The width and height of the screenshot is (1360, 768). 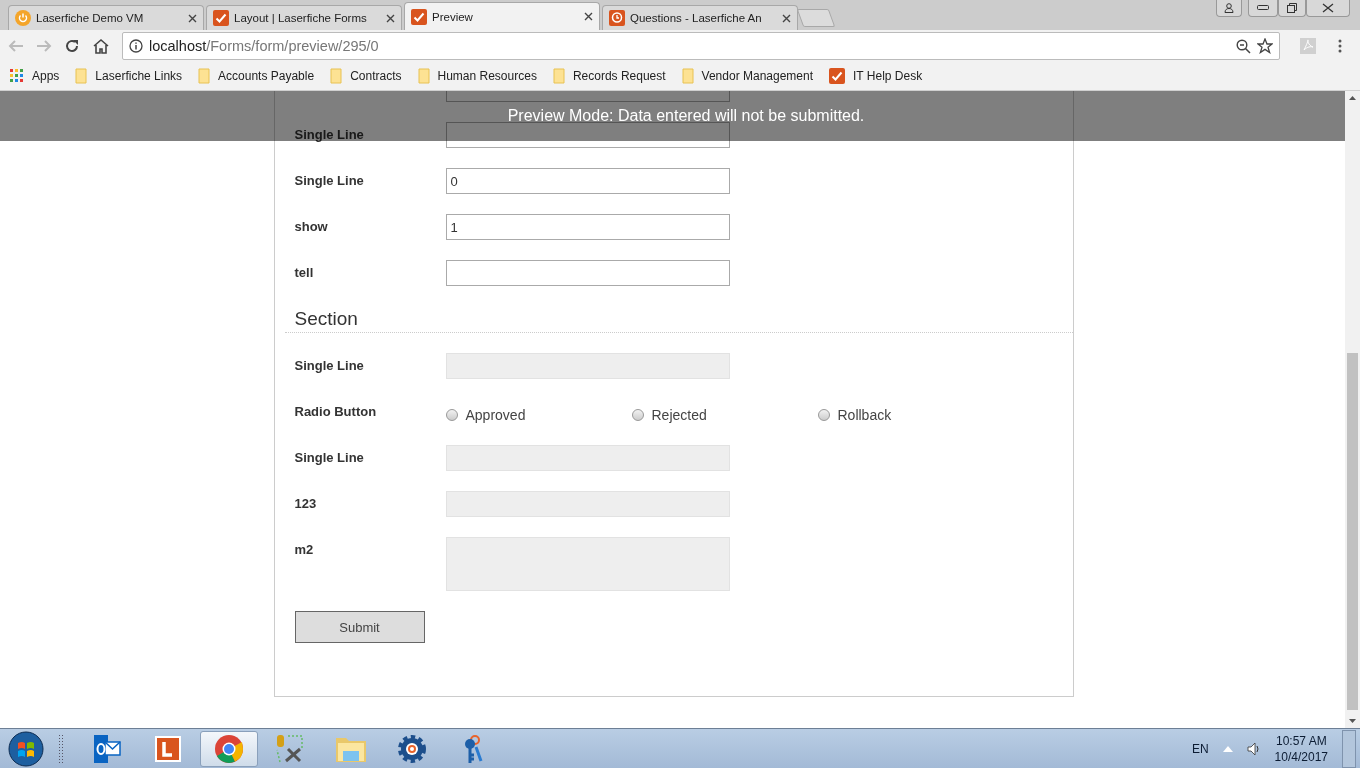 I want to click on minimize-icon, so click(x=1263, y=8).